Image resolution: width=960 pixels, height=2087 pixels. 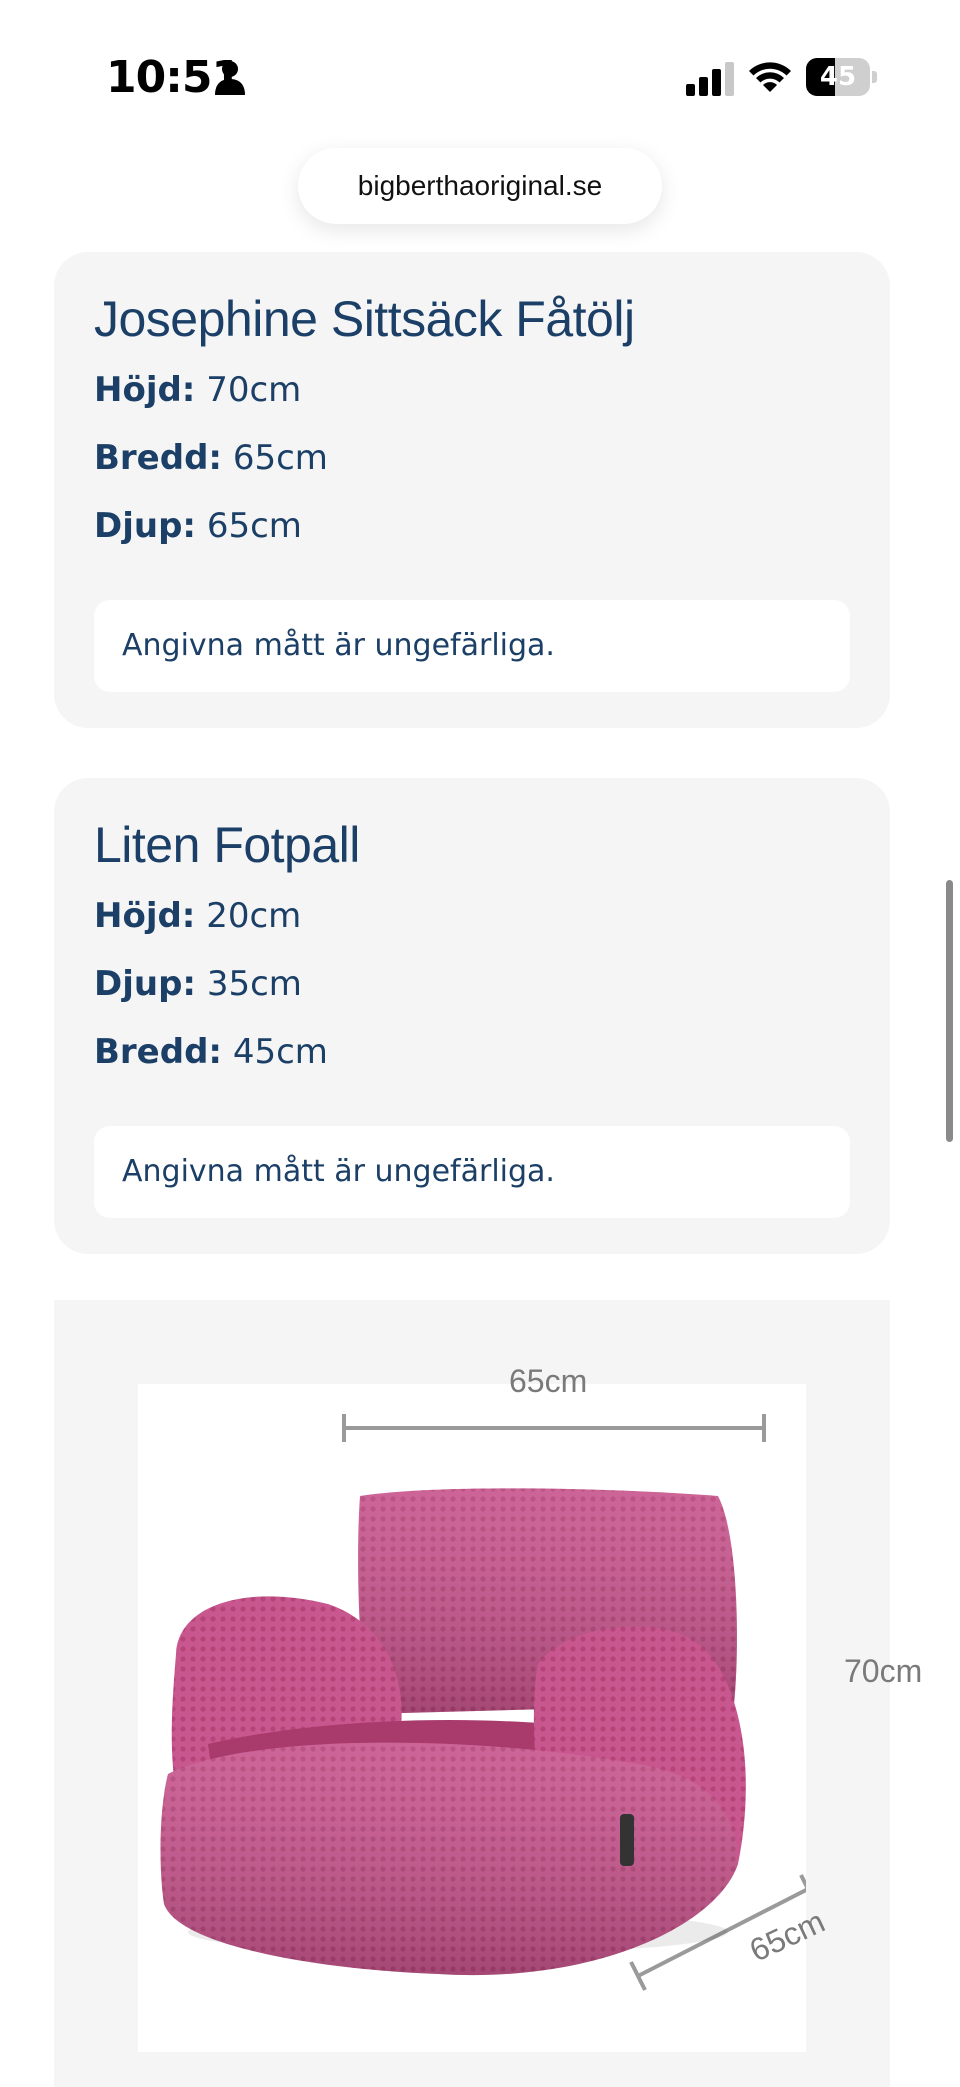 I want to click on spec-value: 20cm, so click(x=254, y=916).